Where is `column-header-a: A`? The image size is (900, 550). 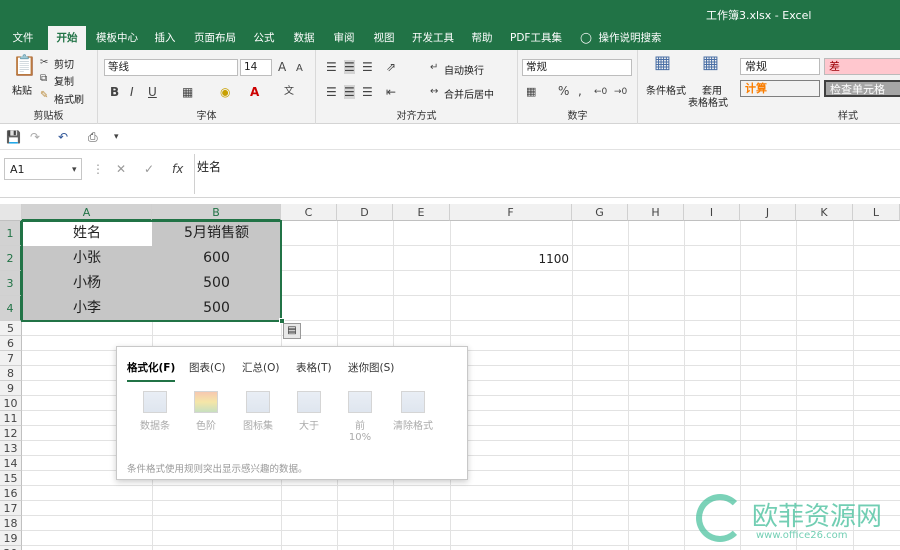 column-header-a: A is located at coordinates (87, 212).